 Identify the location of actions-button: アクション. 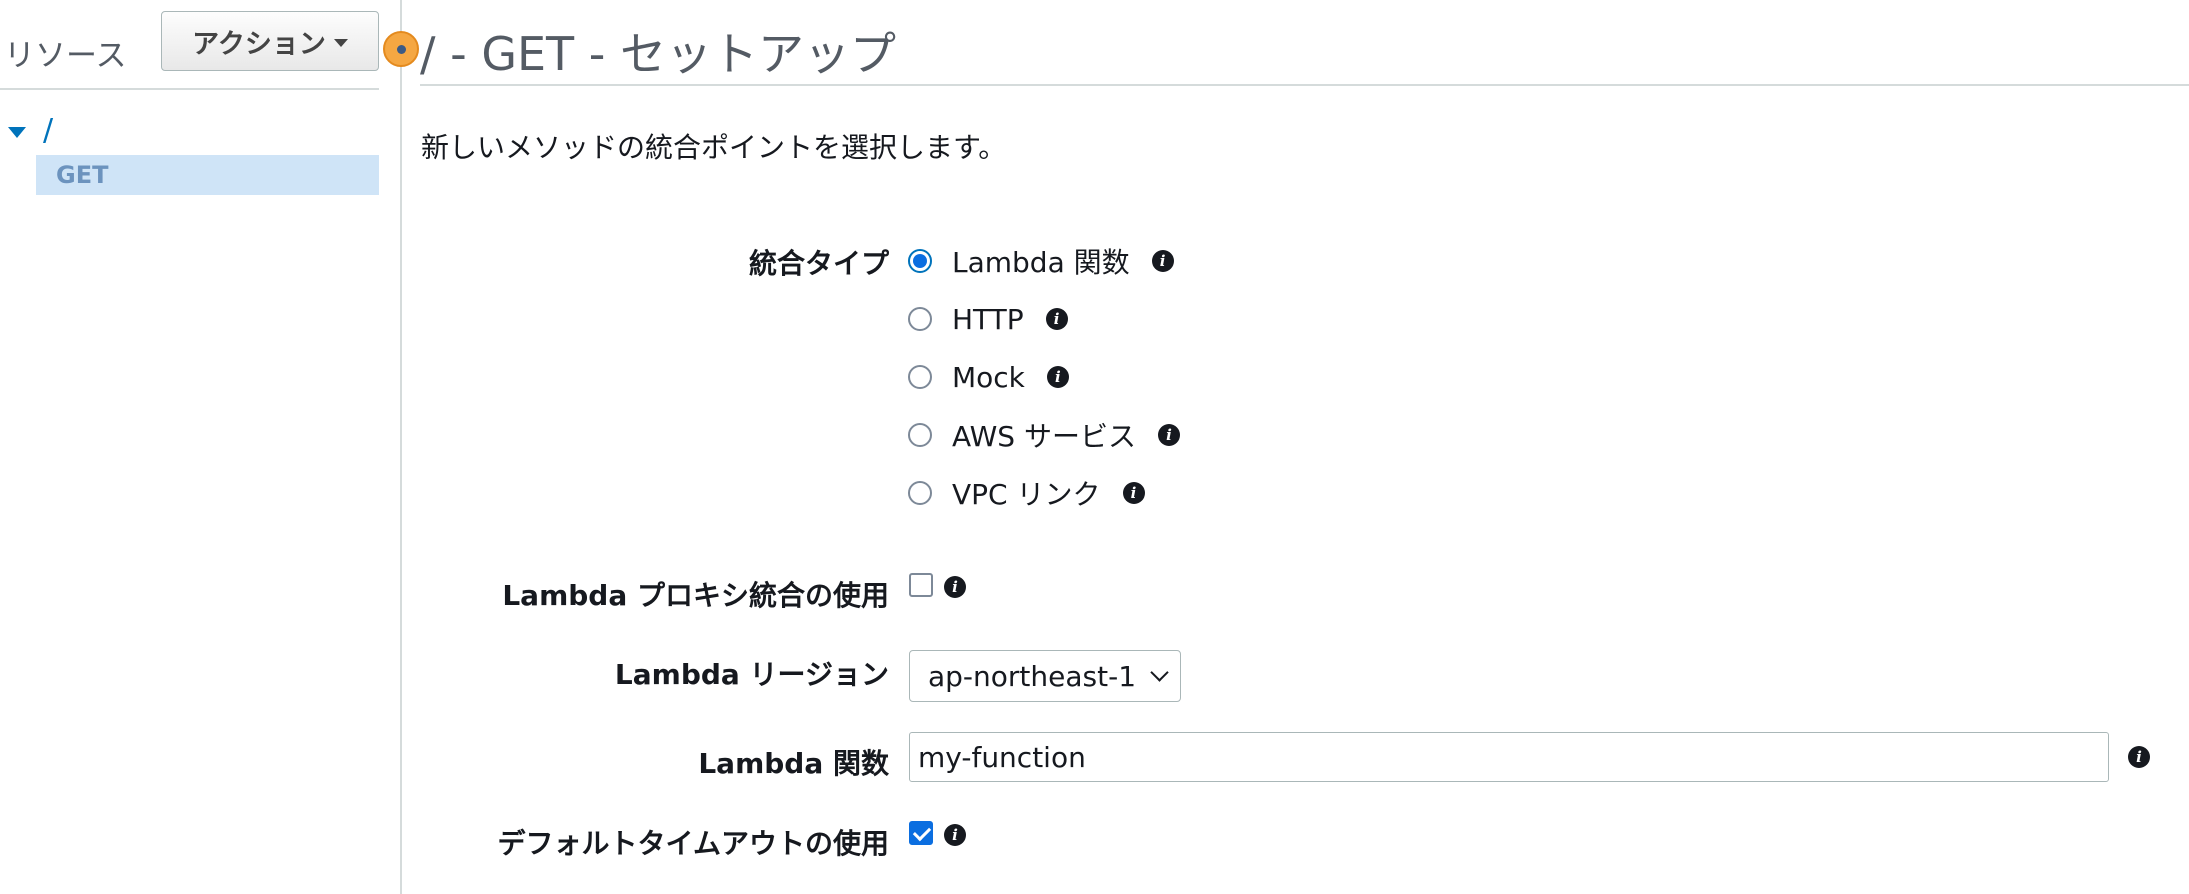
(270, 41).